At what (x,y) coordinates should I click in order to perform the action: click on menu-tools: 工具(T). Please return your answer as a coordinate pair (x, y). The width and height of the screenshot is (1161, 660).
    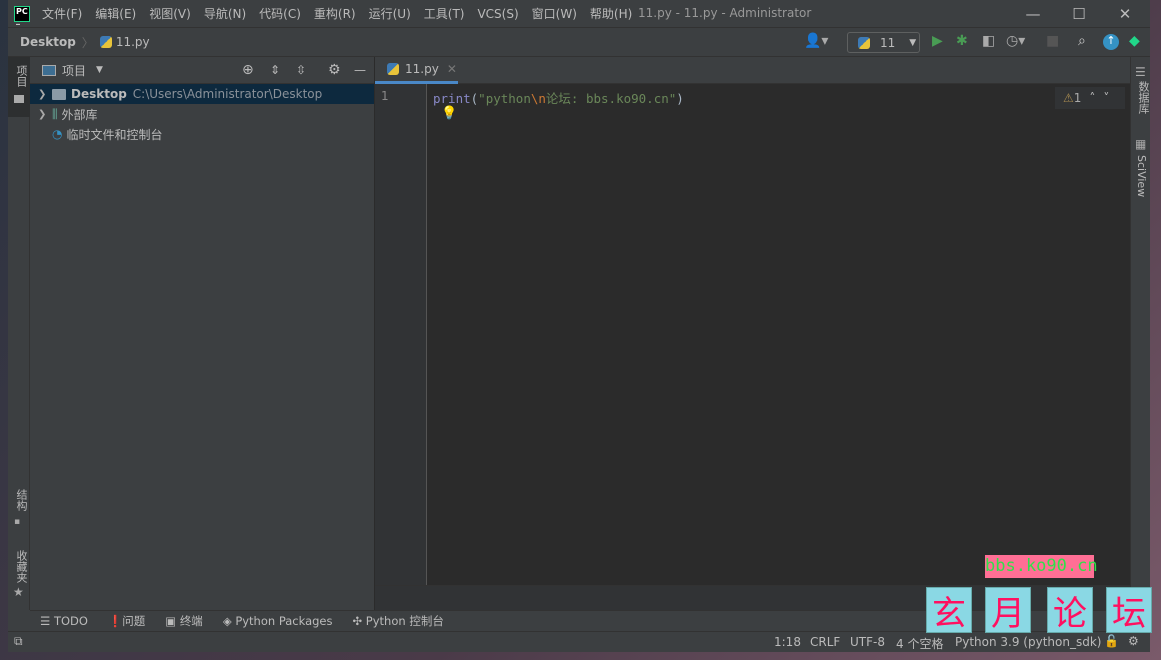
    Looking at the image, I should click on (444, 14).